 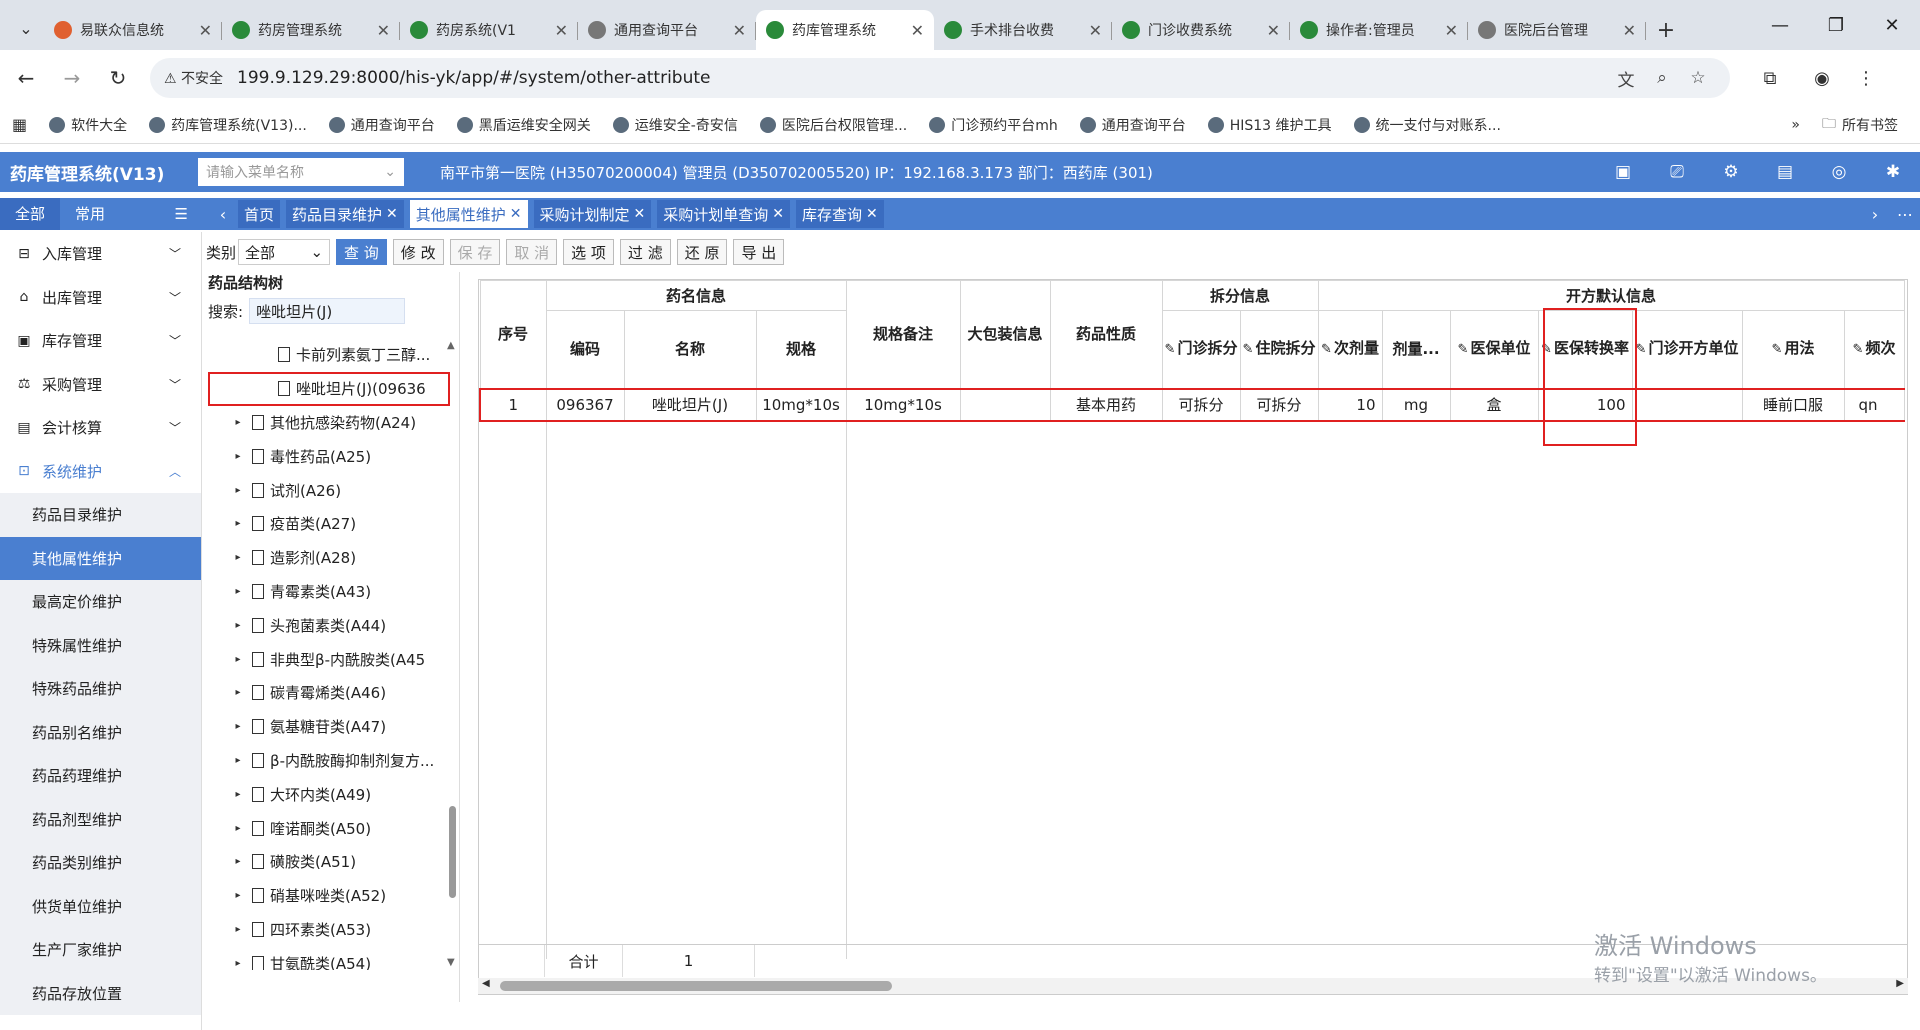 What do you see at coordinates (486, 983) in the screenshot?
I see `scroll-left-icon: ◀` at bounding box center [486, 983].